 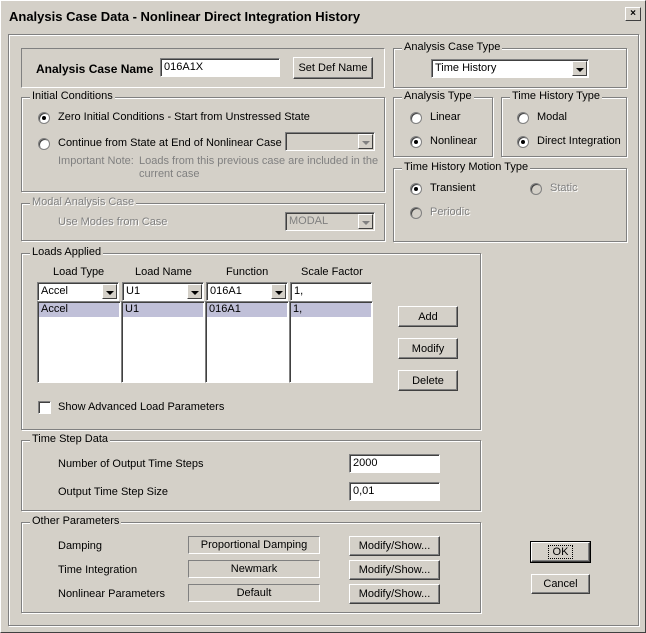 What do you see at coordinates (95, 69) in the screenshot?
I see `case-name-label: Analysis Case Name` at bounding box center [95, 69].